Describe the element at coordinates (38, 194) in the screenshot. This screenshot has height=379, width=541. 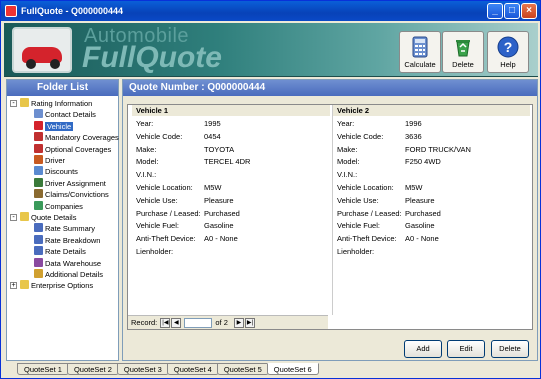
I see `claims-icon` at that location.